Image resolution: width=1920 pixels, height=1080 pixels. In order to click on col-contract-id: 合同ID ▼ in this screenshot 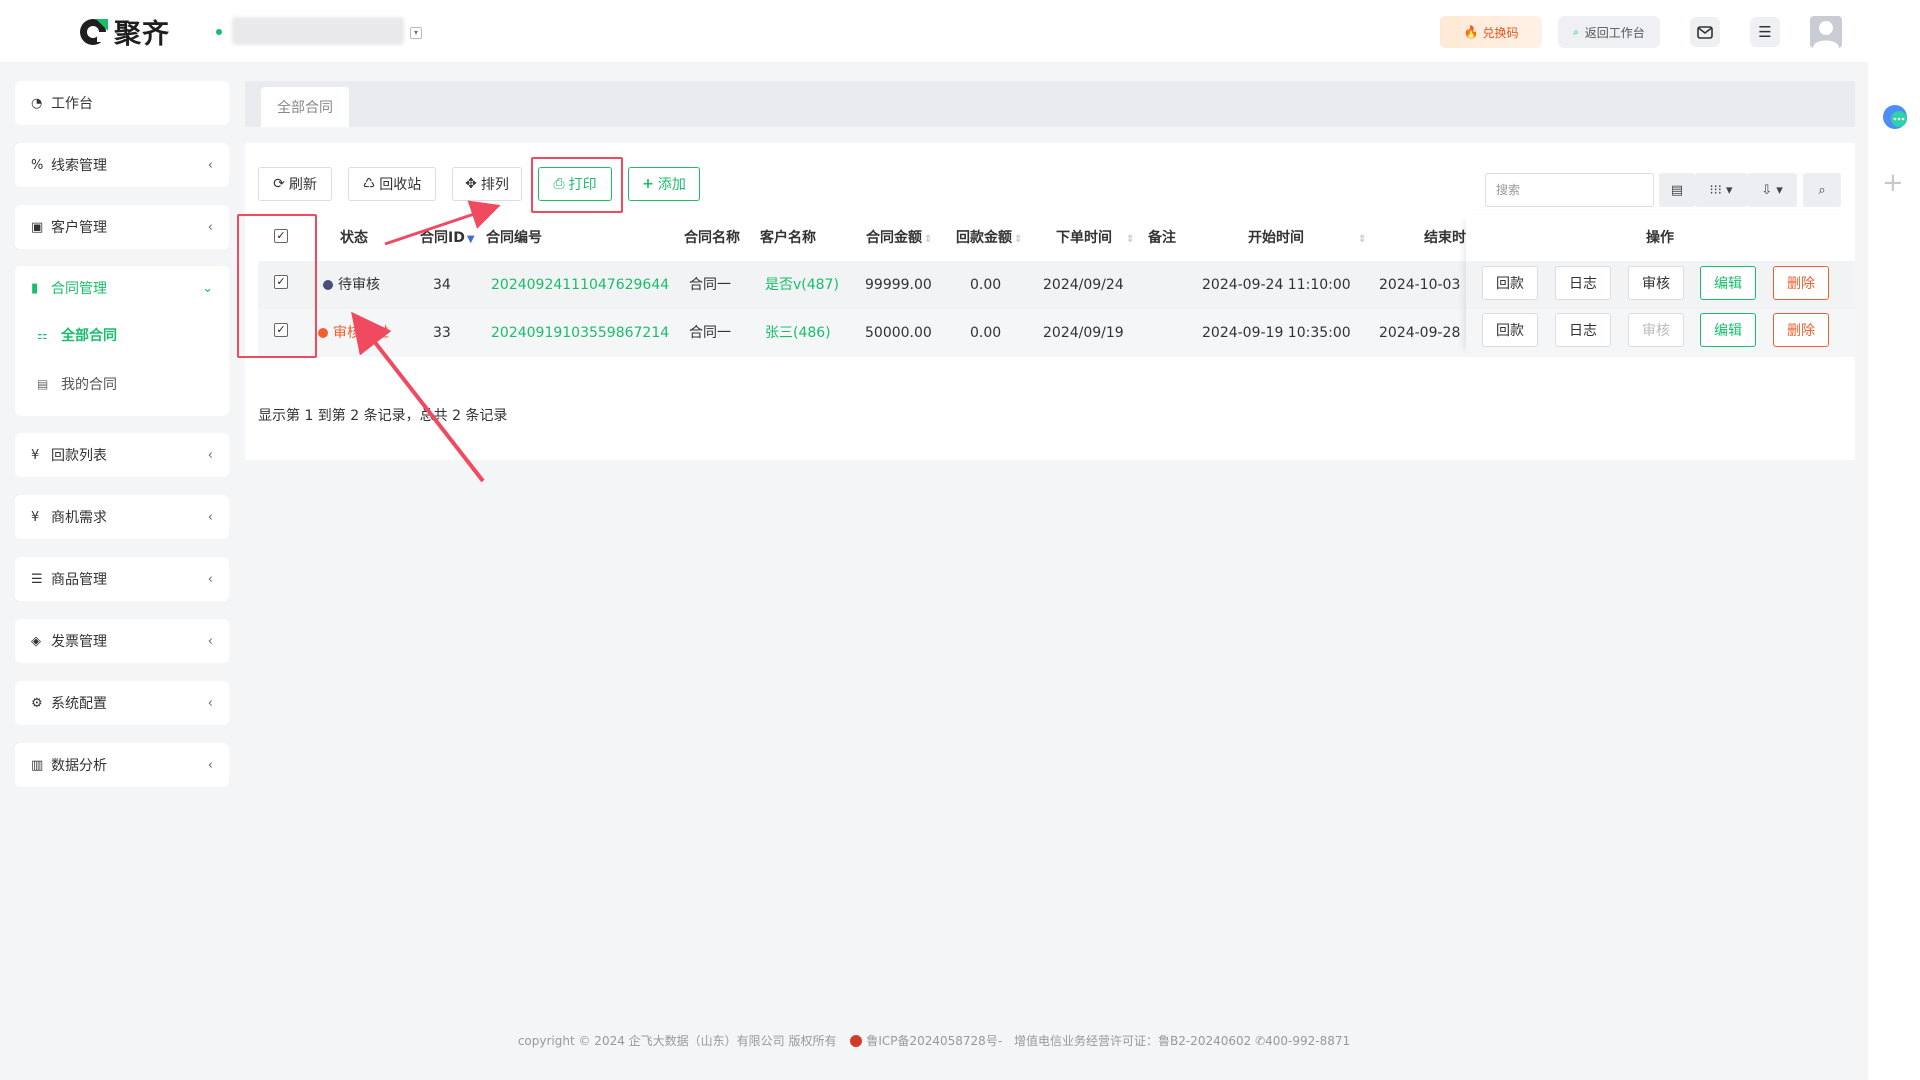, I will do `click(447, 238)`.